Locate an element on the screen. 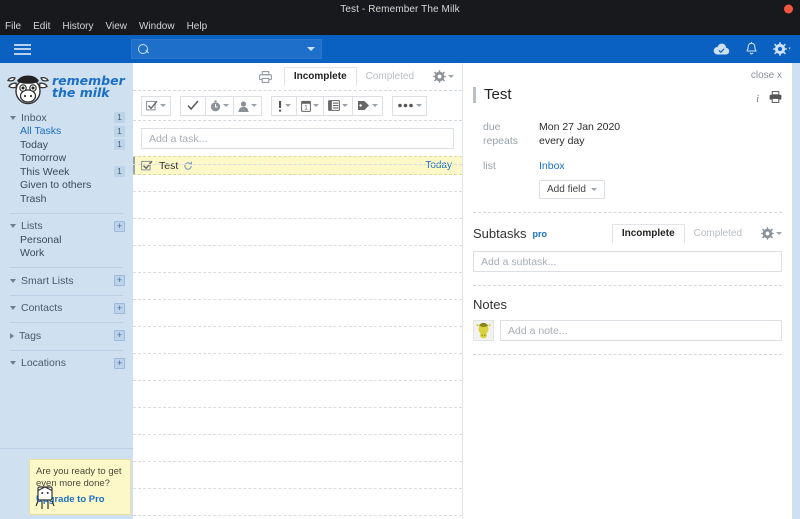 The height and width of the screenshot is (519, 800). sidebar-section-tags: Tags + is located at coordinates (66, 336).